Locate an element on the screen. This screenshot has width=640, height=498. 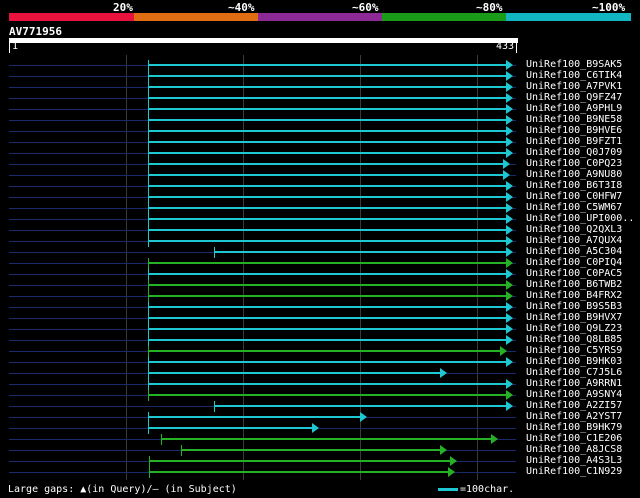
hit-label: UniRef100_B4FRX2 is located at coordinates (574, 295).